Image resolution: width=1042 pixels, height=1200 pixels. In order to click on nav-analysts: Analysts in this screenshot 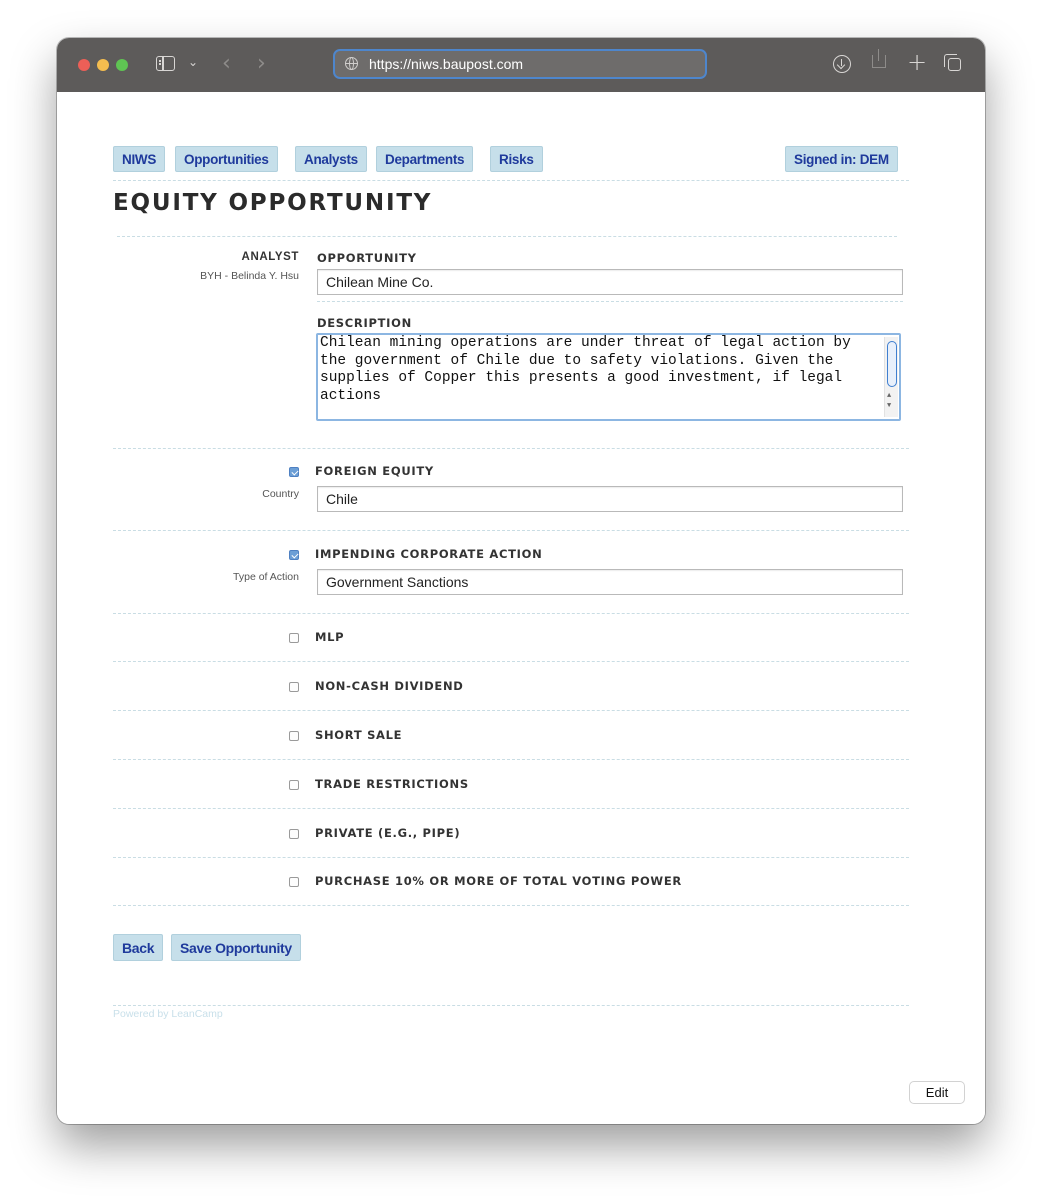, I will do `click(331, 159)`.